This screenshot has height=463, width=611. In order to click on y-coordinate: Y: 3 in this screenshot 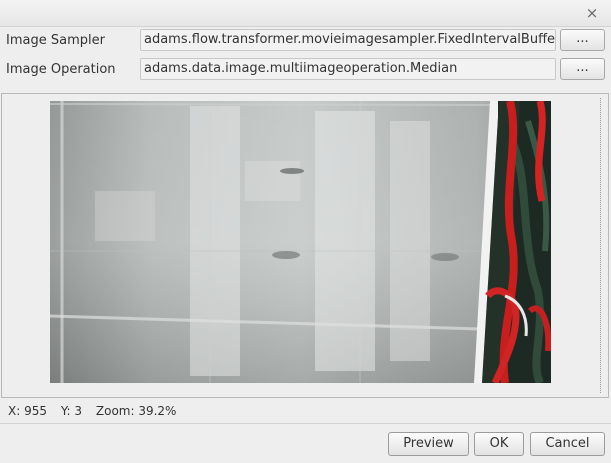, I will do `click(71, 411)`.